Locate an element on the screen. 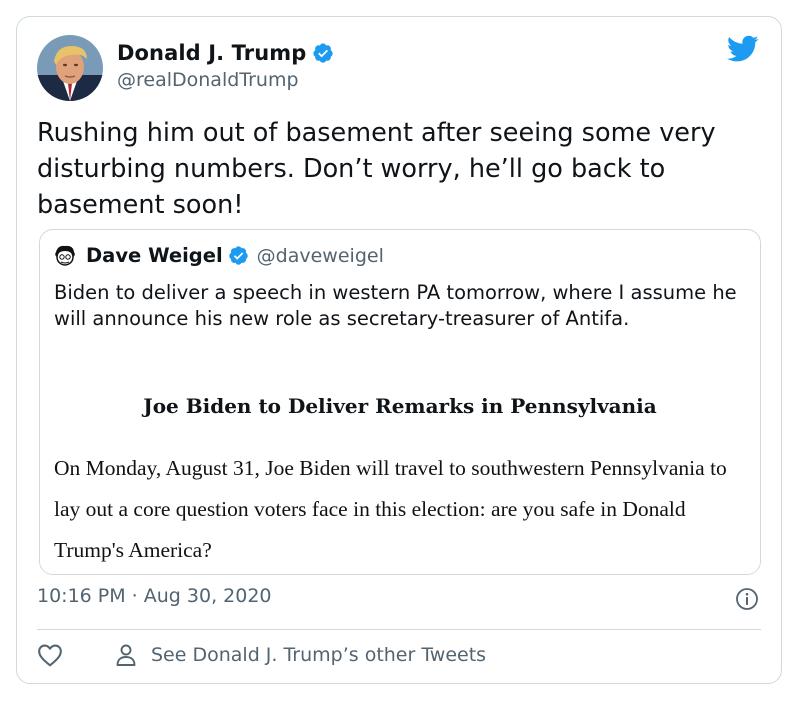 This screenshot has height=709, width=799. action-bar: See Donald J. Trump’s other Tweets is located at coordinates (261, 655).